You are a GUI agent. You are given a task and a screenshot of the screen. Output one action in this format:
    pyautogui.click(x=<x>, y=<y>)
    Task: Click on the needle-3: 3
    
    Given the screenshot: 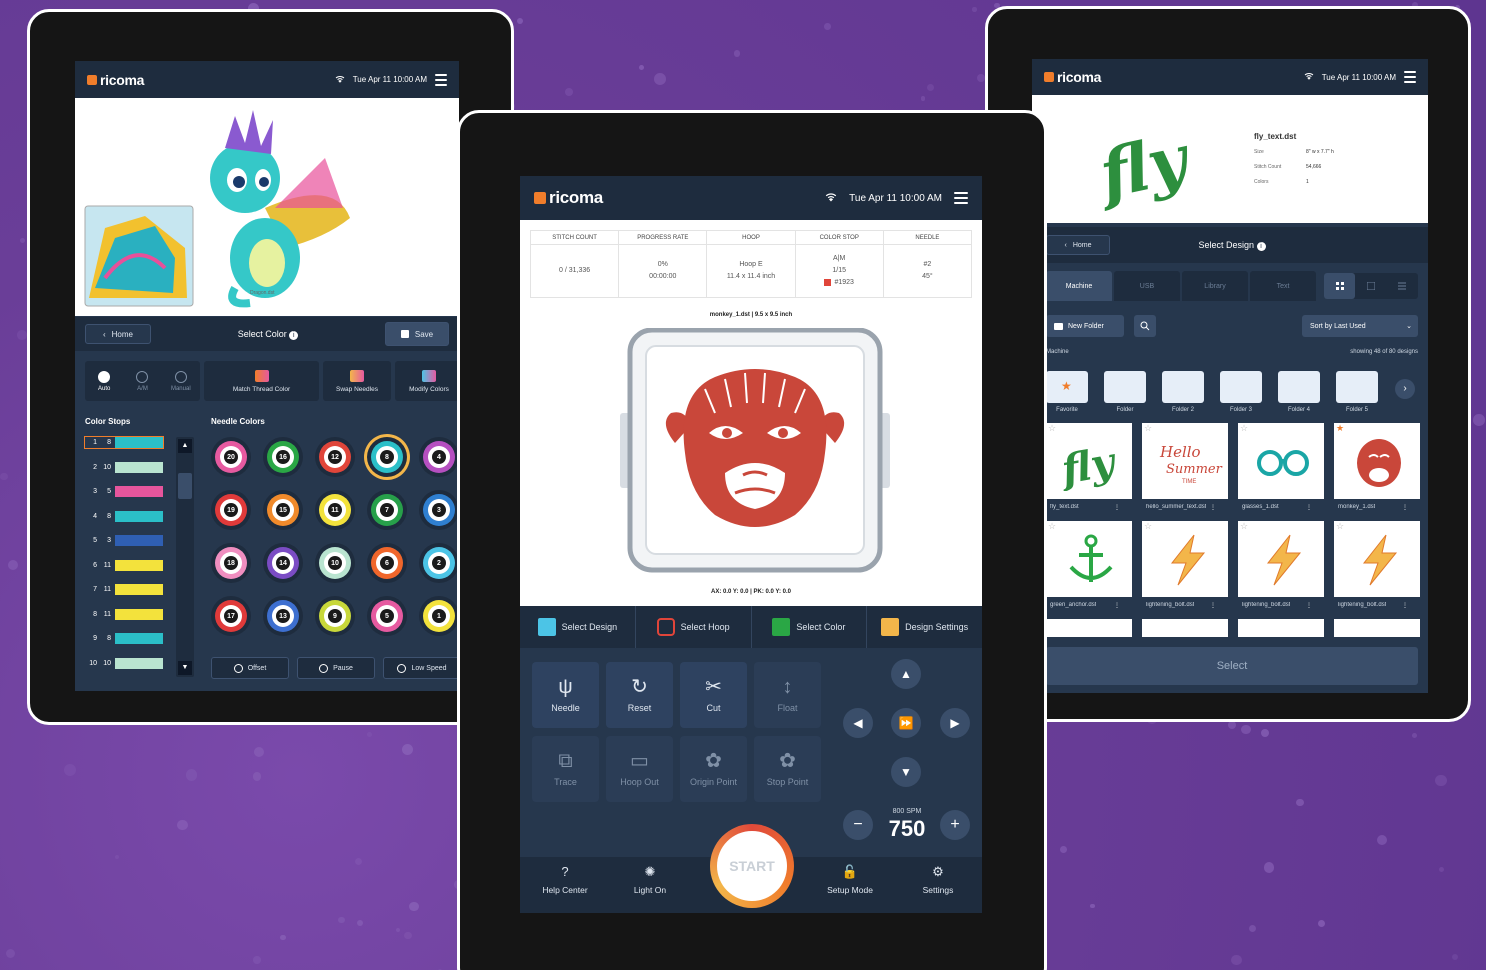 What is the action you would take?
    pyautogui.click(x=439, y=510)
    